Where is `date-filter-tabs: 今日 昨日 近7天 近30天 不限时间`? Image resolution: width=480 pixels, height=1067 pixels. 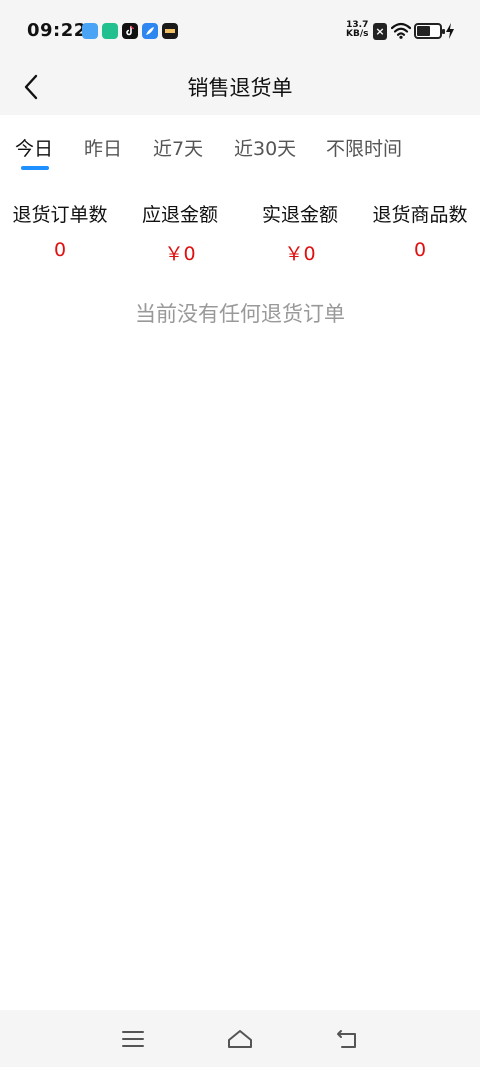 date-filter-tabs: 今日 昨日 近7天 近30天 不限时间 is located at coordinates (240, 148).